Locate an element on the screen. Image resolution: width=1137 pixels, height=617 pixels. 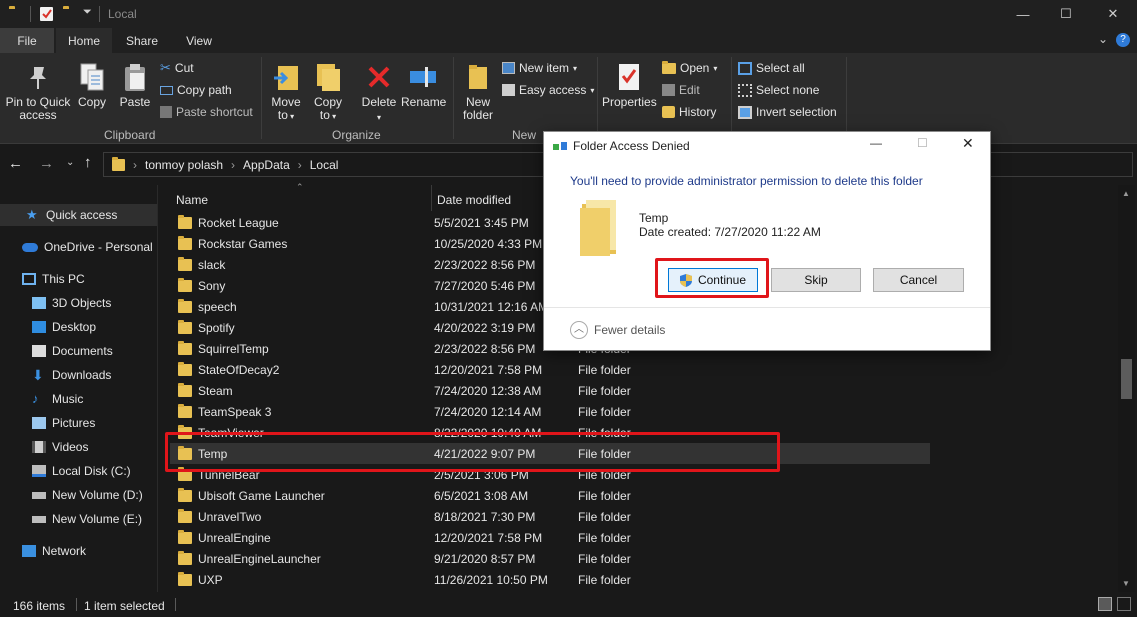
new-item-button: New item ▾ is located at coordinates (539, 68).